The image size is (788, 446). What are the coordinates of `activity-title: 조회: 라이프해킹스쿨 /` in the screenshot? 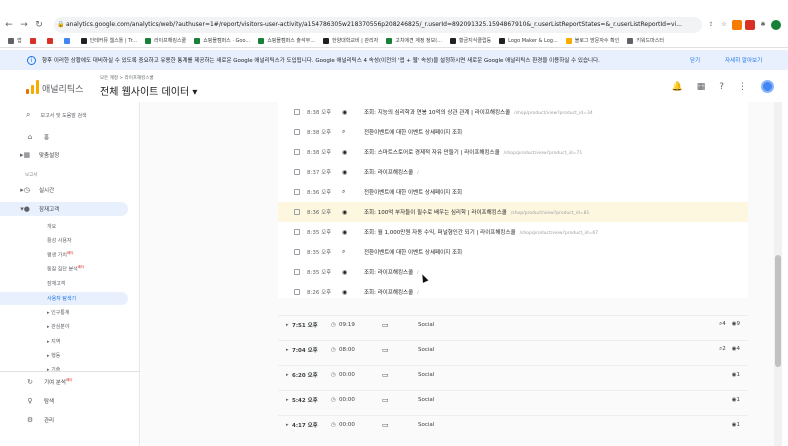 It's located at (391, 273).